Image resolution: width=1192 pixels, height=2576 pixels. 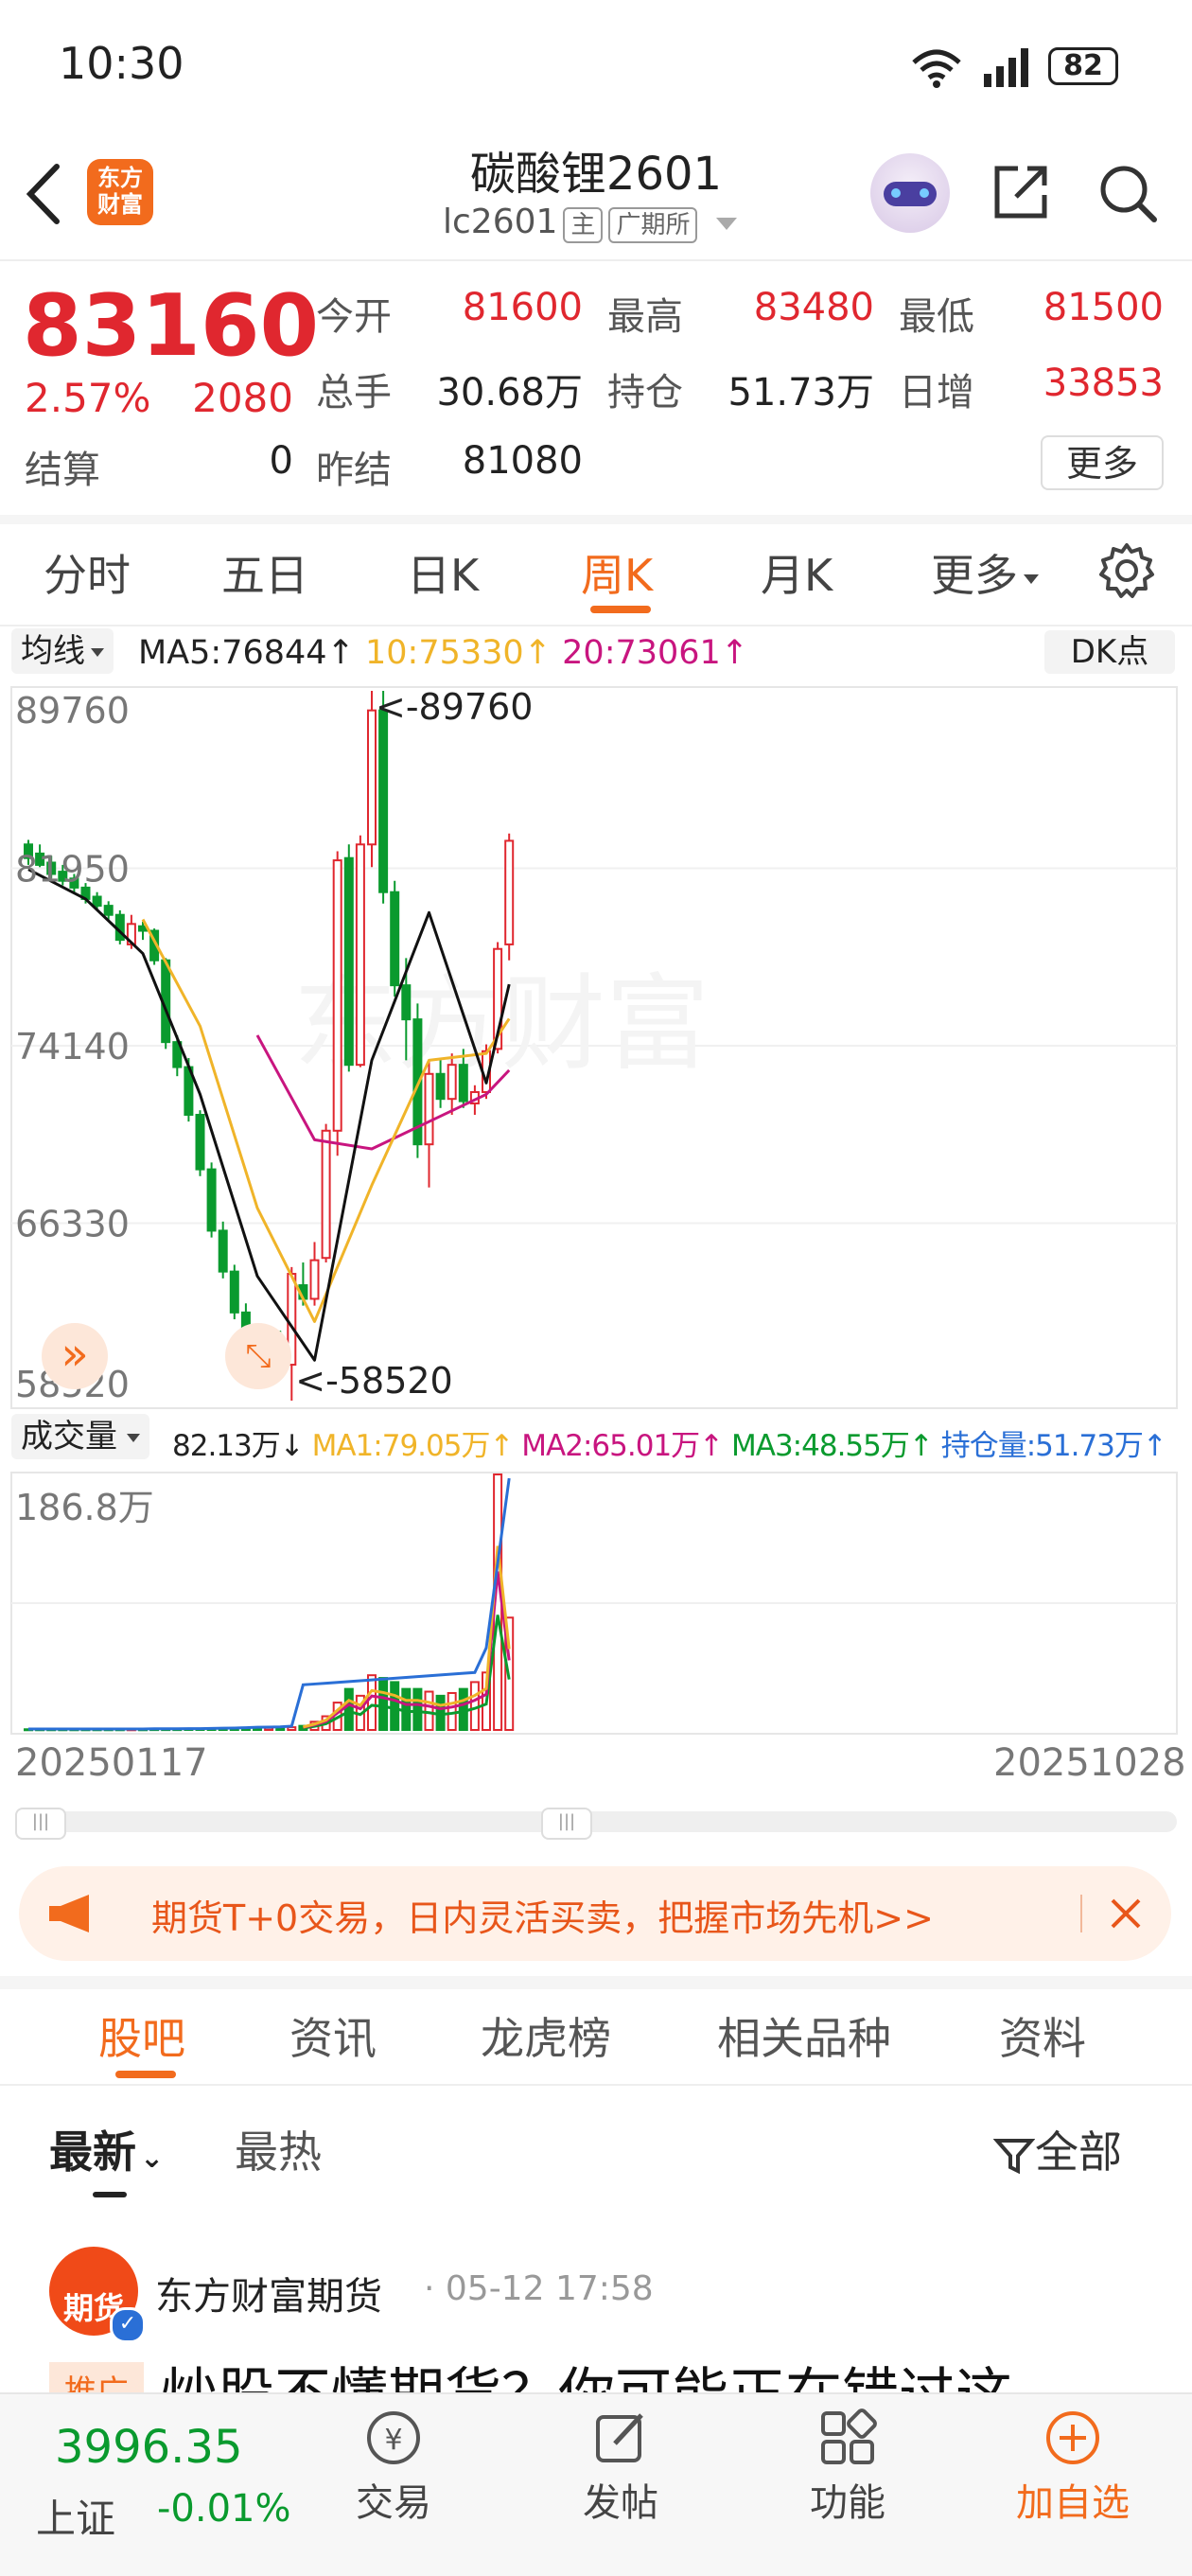 I want to click on prev-settle-value: 81080, so click(x=522, y=461).